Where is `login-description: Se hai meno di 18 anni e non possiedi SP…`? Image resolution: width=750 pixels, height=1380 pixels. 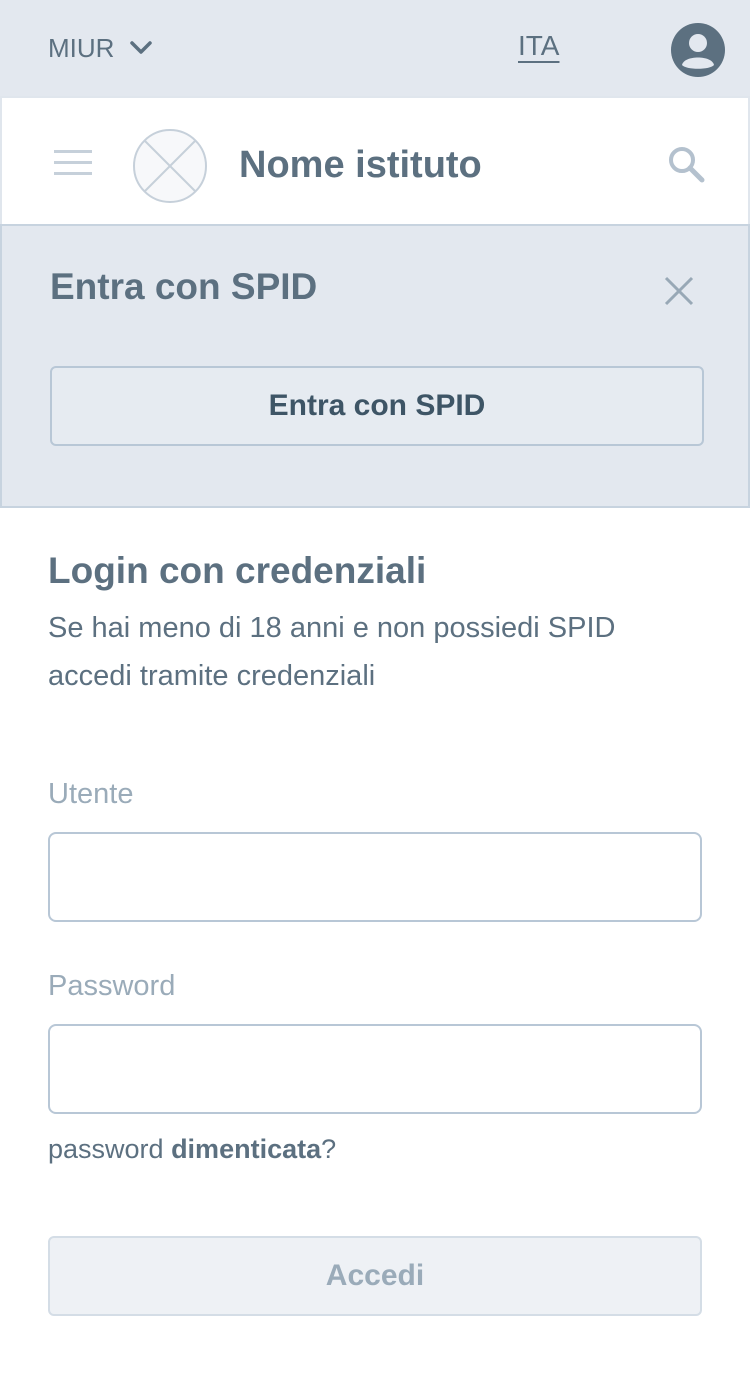
login-description: Se hai meno di 18 anni e non possiedi SP… is located at coordinates (332, 652).